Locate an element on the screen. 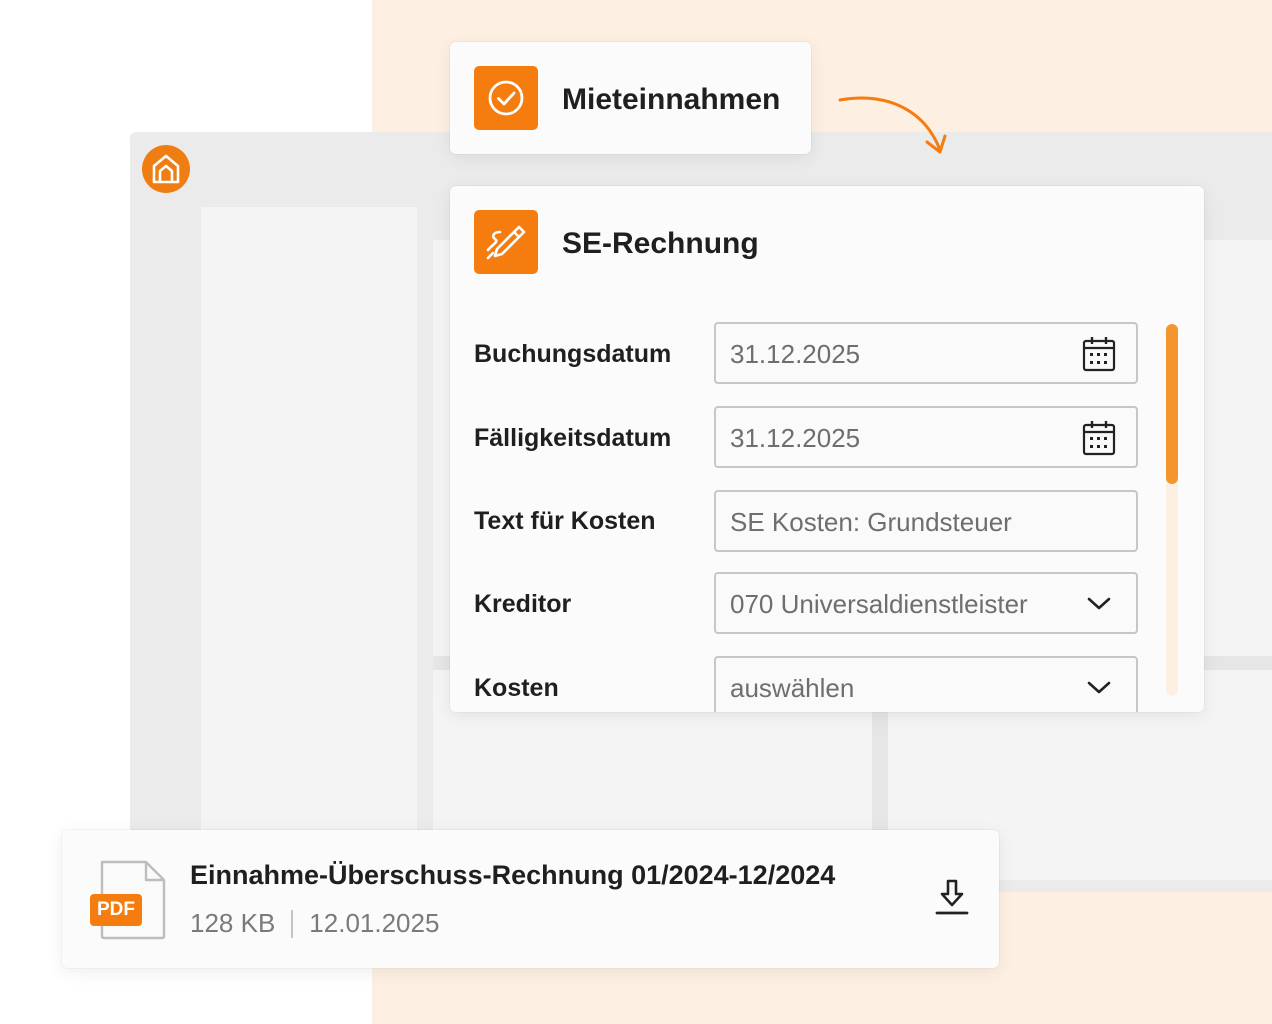 This screenshot has height=1024, width=1272. faelligkeitsdatum-value: 31.12.2025 is located at coordinates (795, 438).